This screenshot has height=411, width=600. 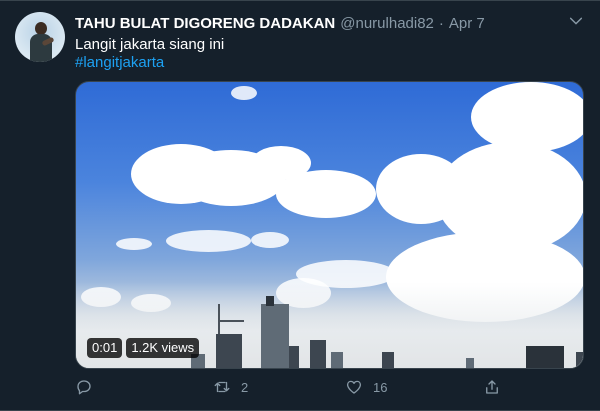 What do you see at coordinates (84, 387) in the screenshot?
I see `reply-icon` at bounding box center [84, 387].